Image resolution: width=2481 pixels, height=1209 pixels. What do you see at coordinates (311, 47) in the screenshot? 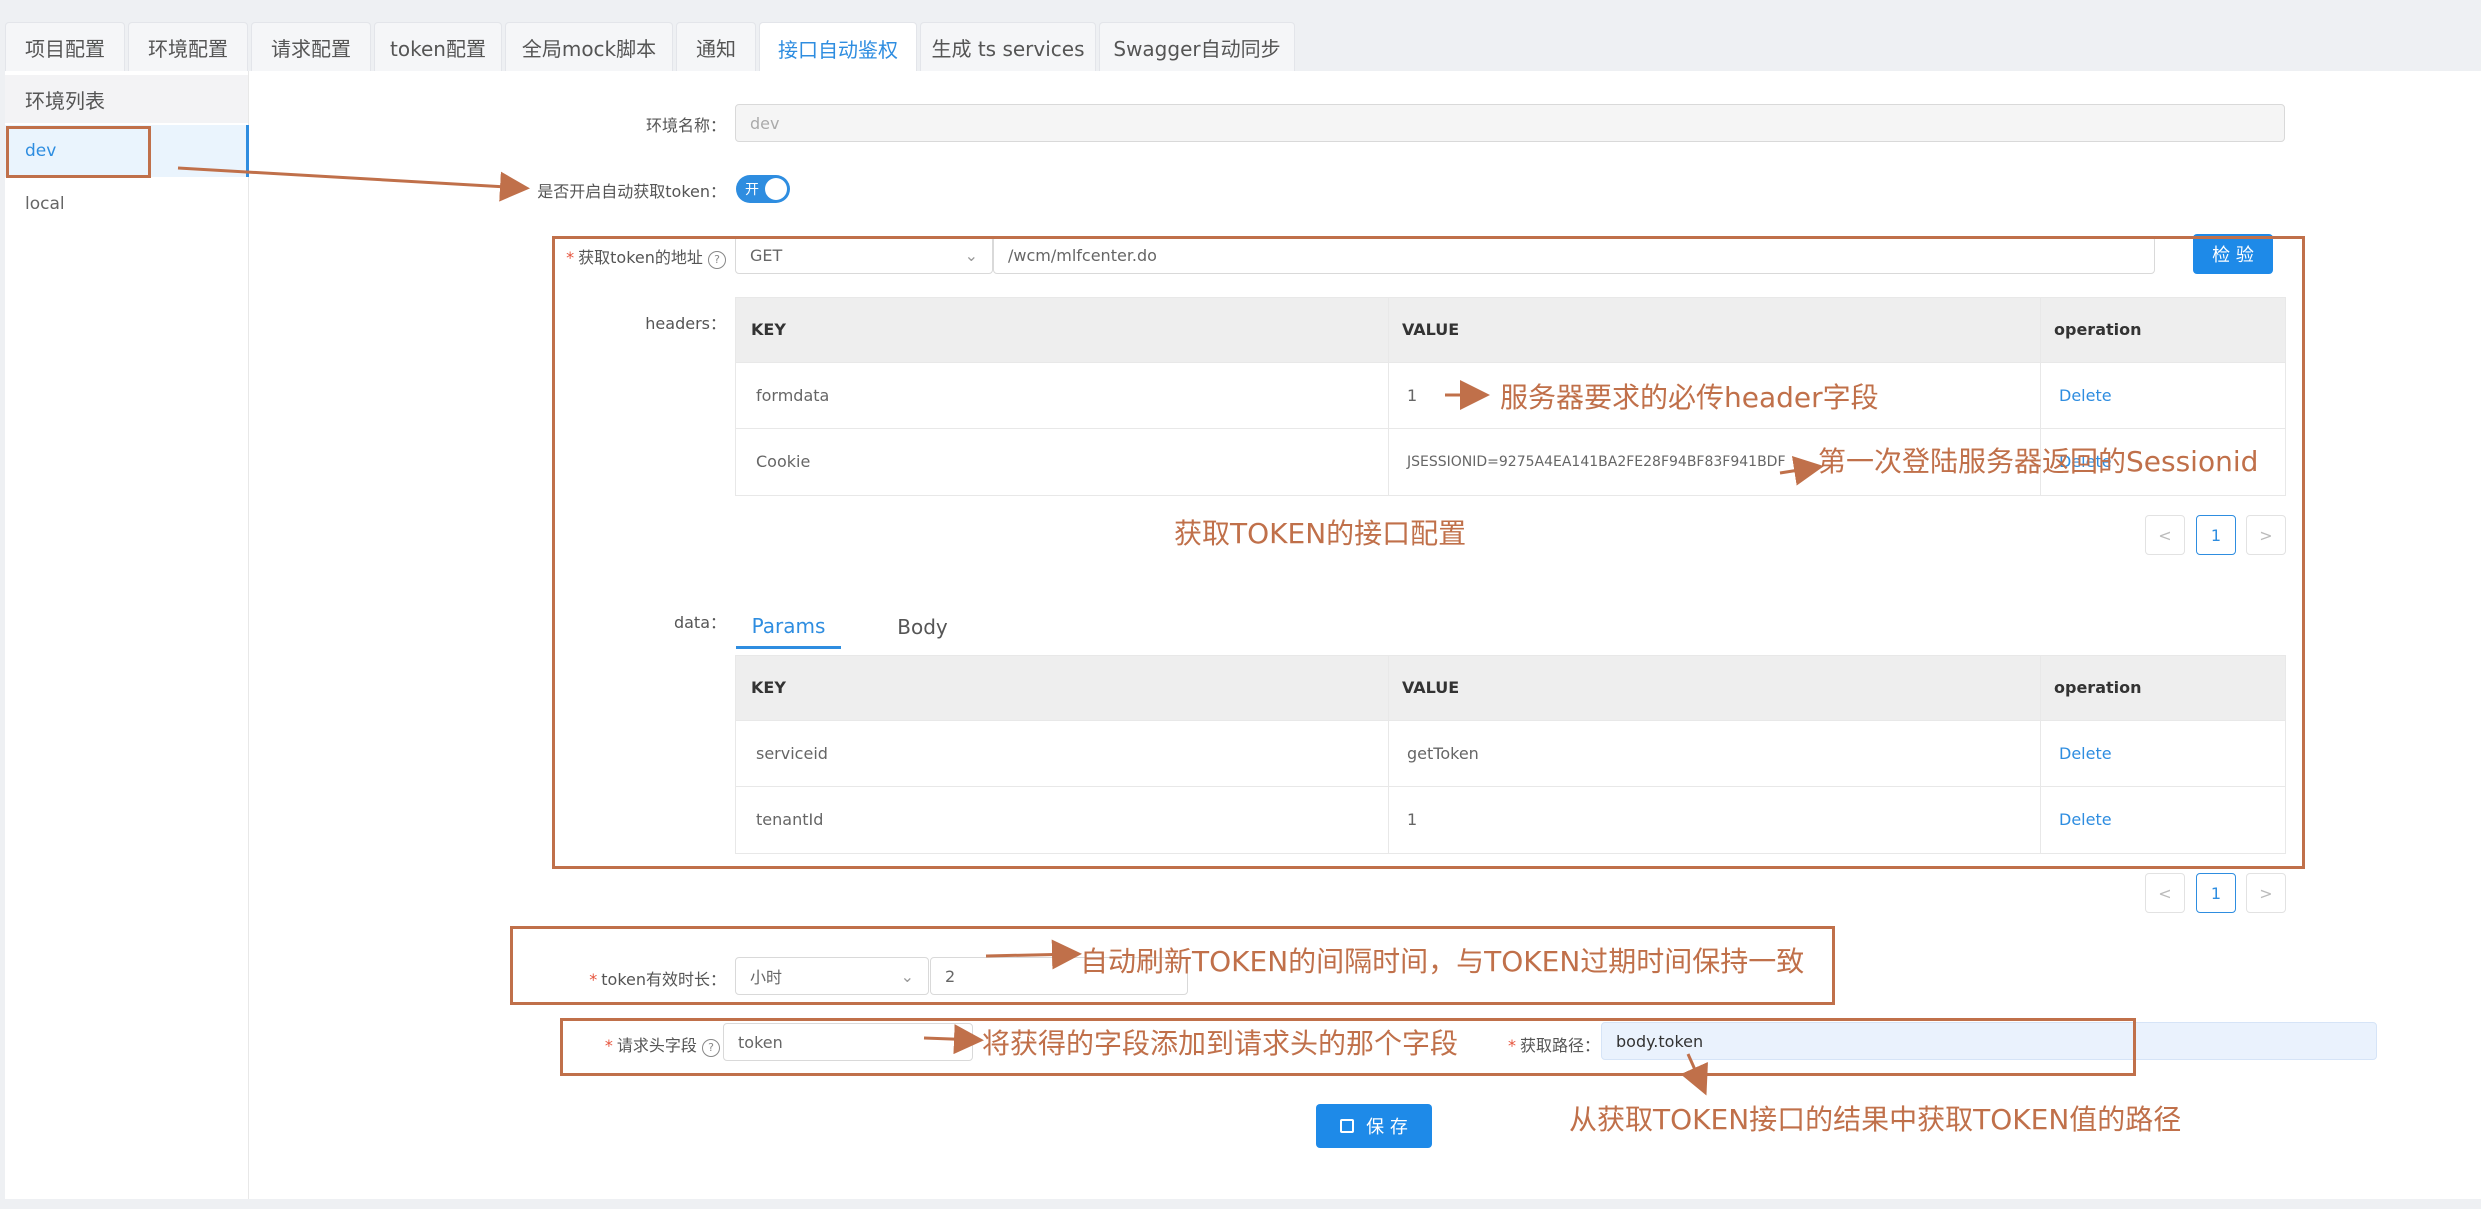
I see `tab-request-config: 请求配置` at bounding box center [311, 47].